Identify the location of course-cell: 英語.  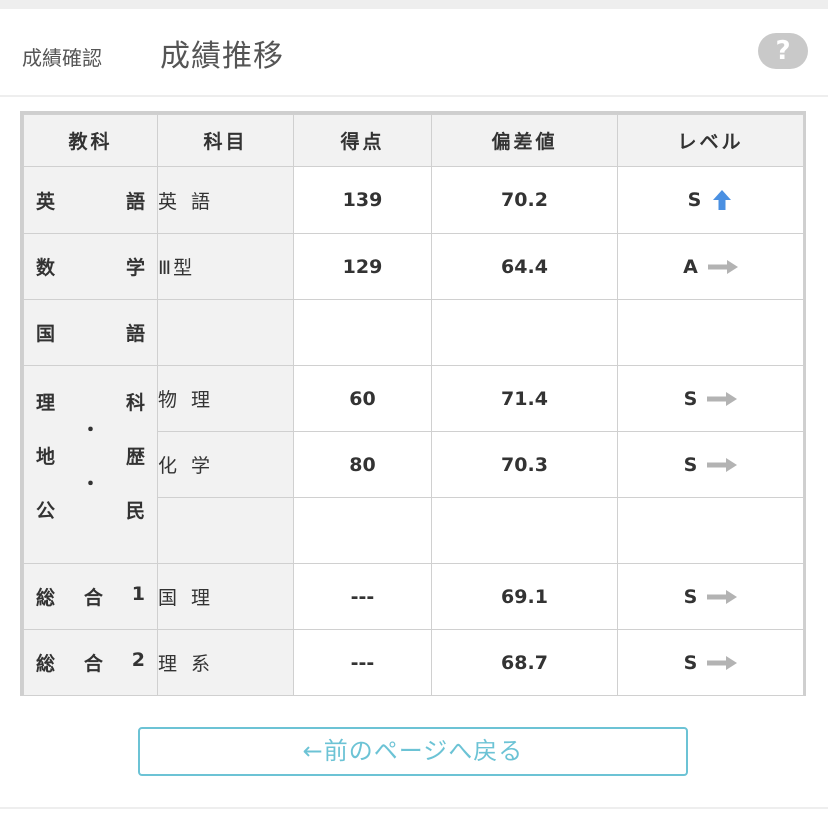
(225, 200).